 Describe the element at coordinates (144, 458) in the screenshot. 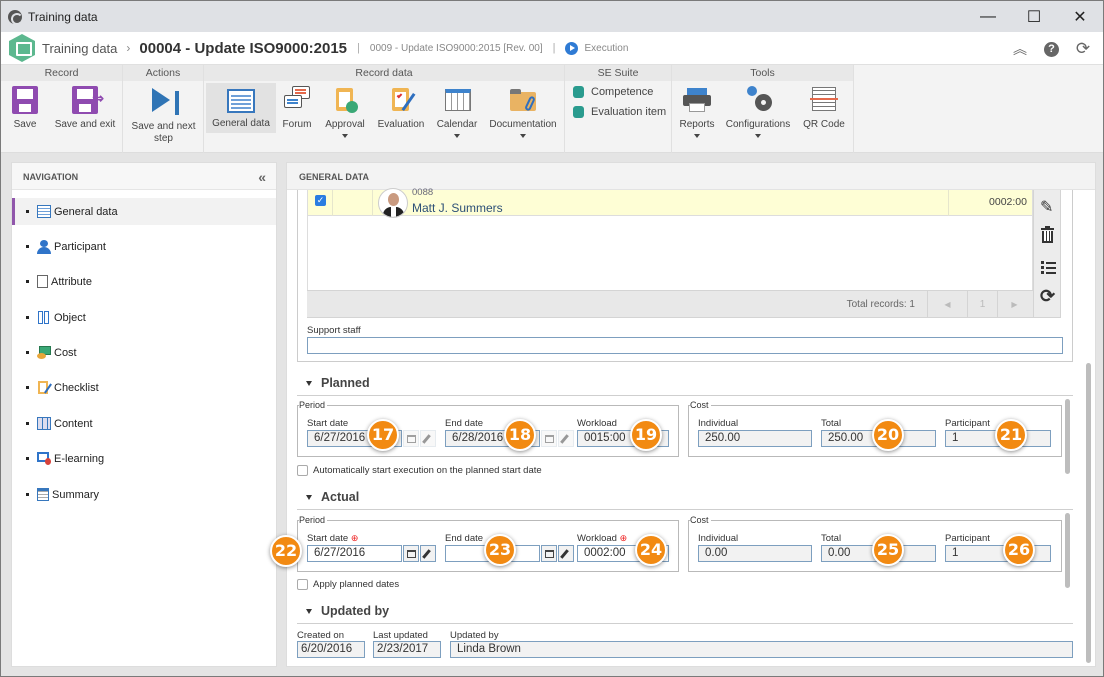

I see `nav-item-e-learning: E-learning` at that location.